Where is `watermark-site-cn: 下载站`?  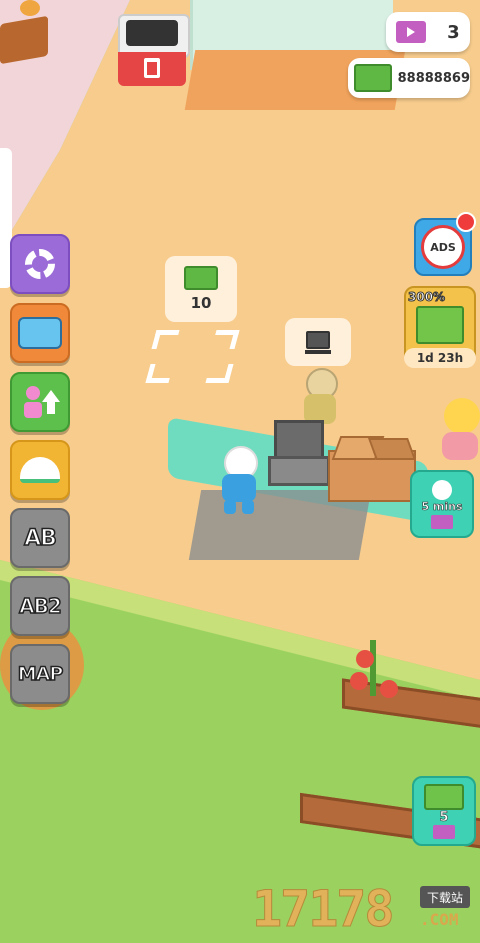 watermark-site-cn: 下载站 is located at coordinates (444, 897).